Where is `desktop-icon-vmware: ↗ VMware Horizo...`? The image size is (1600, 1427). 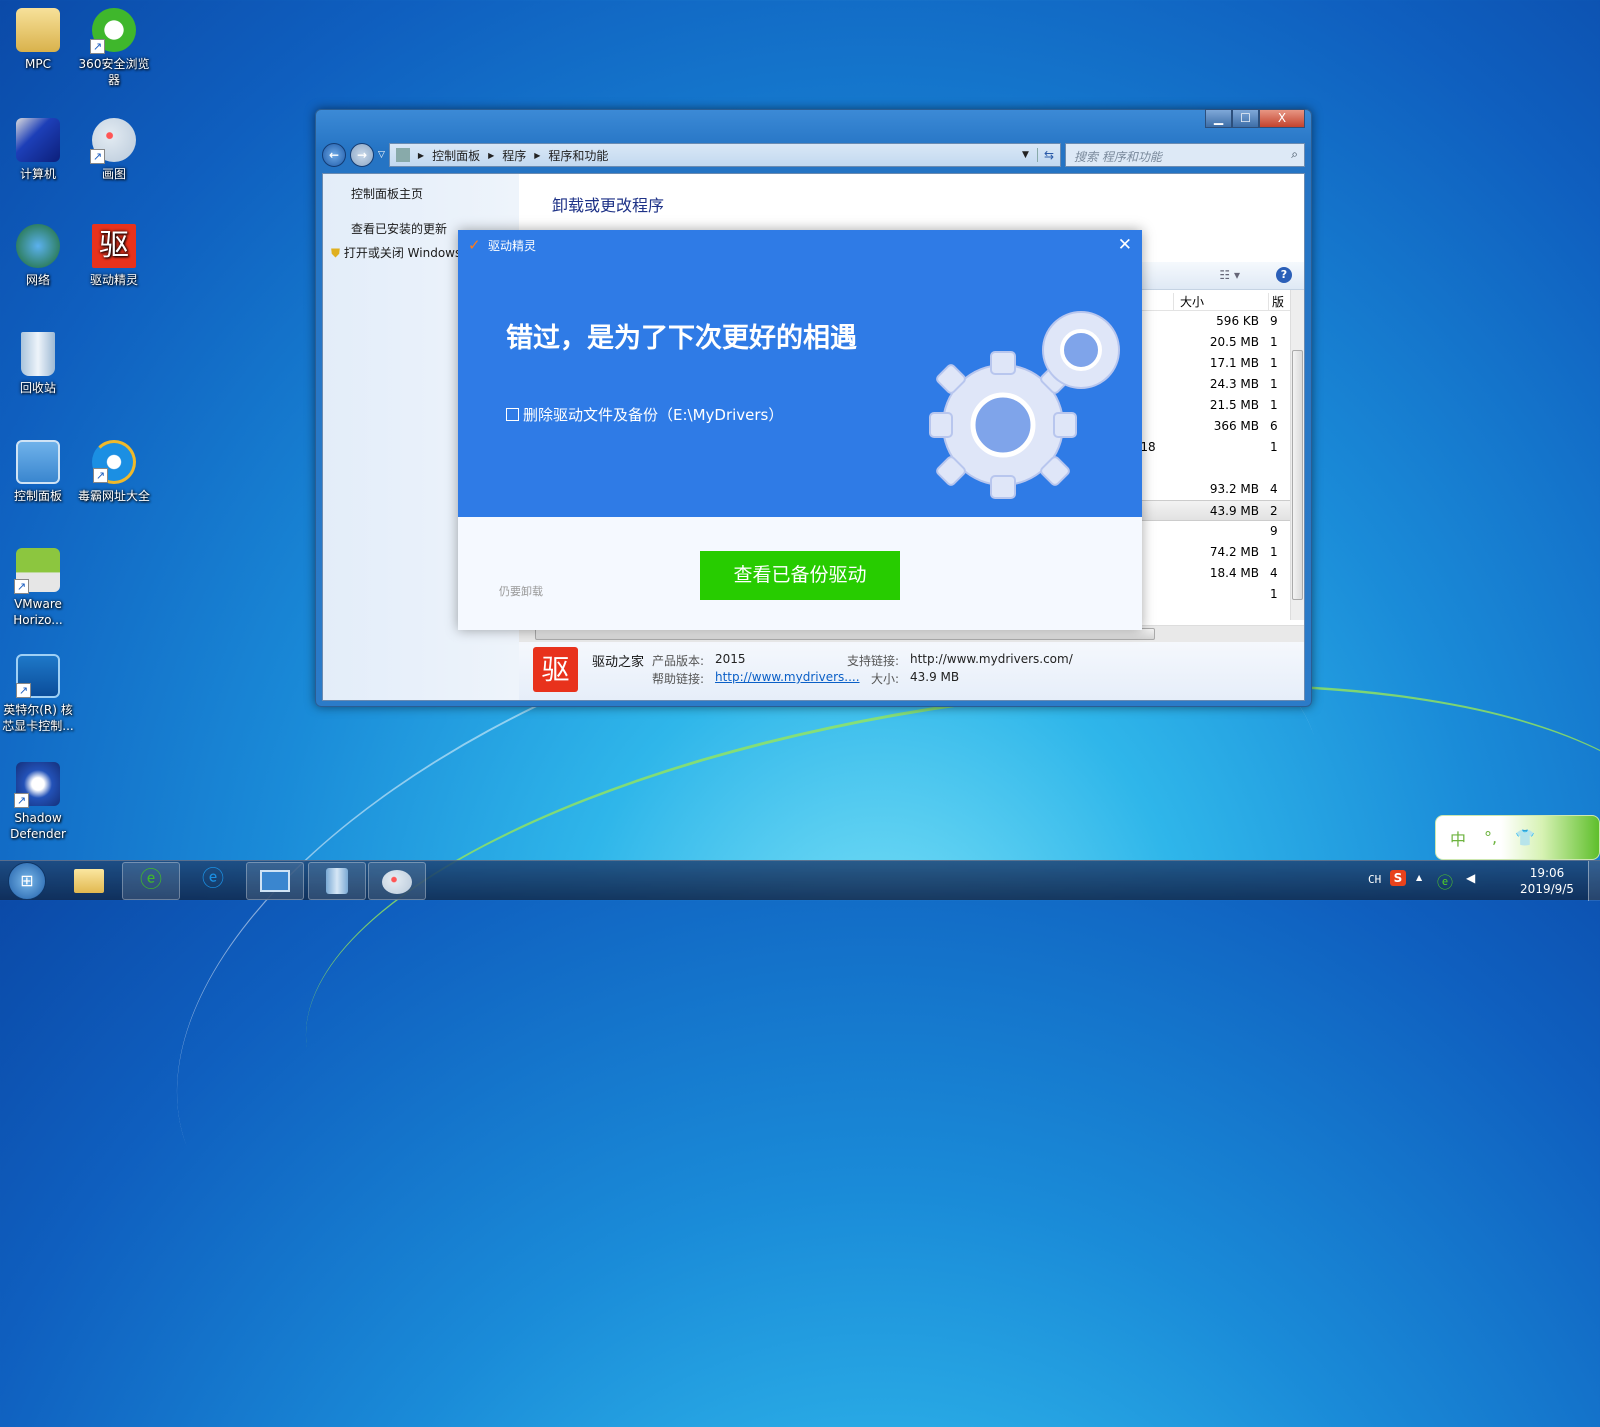 desktop-icon-vmware: ↗ VMware Horizo... is located at coordinates (38, 586).